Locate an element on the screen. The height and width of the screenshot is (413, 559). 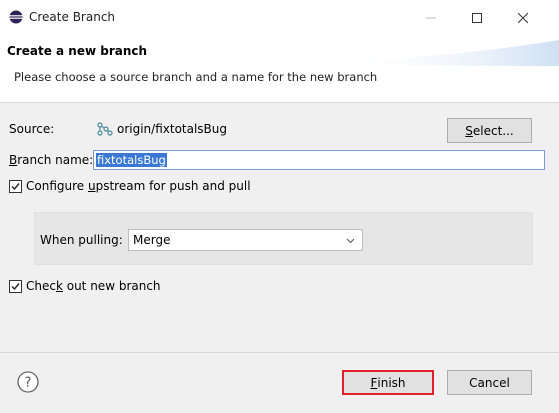
eclipse-icon is located at coordinates (16, 17).